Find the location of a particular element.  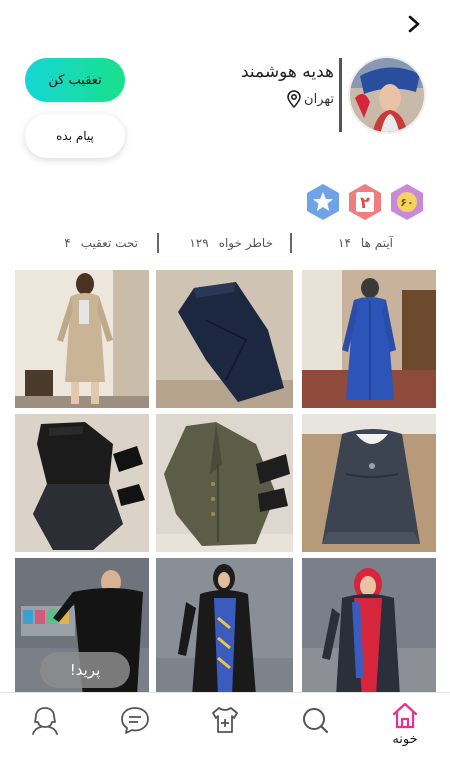

stat-fans: خاطر خواه ۱۲۹ is located at coordinates (231, 243).